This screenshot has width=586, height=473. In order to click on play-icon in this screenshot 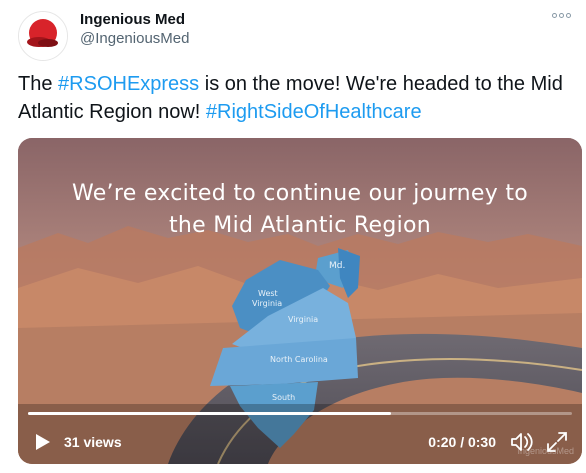, I will do `click(42, 442)`.